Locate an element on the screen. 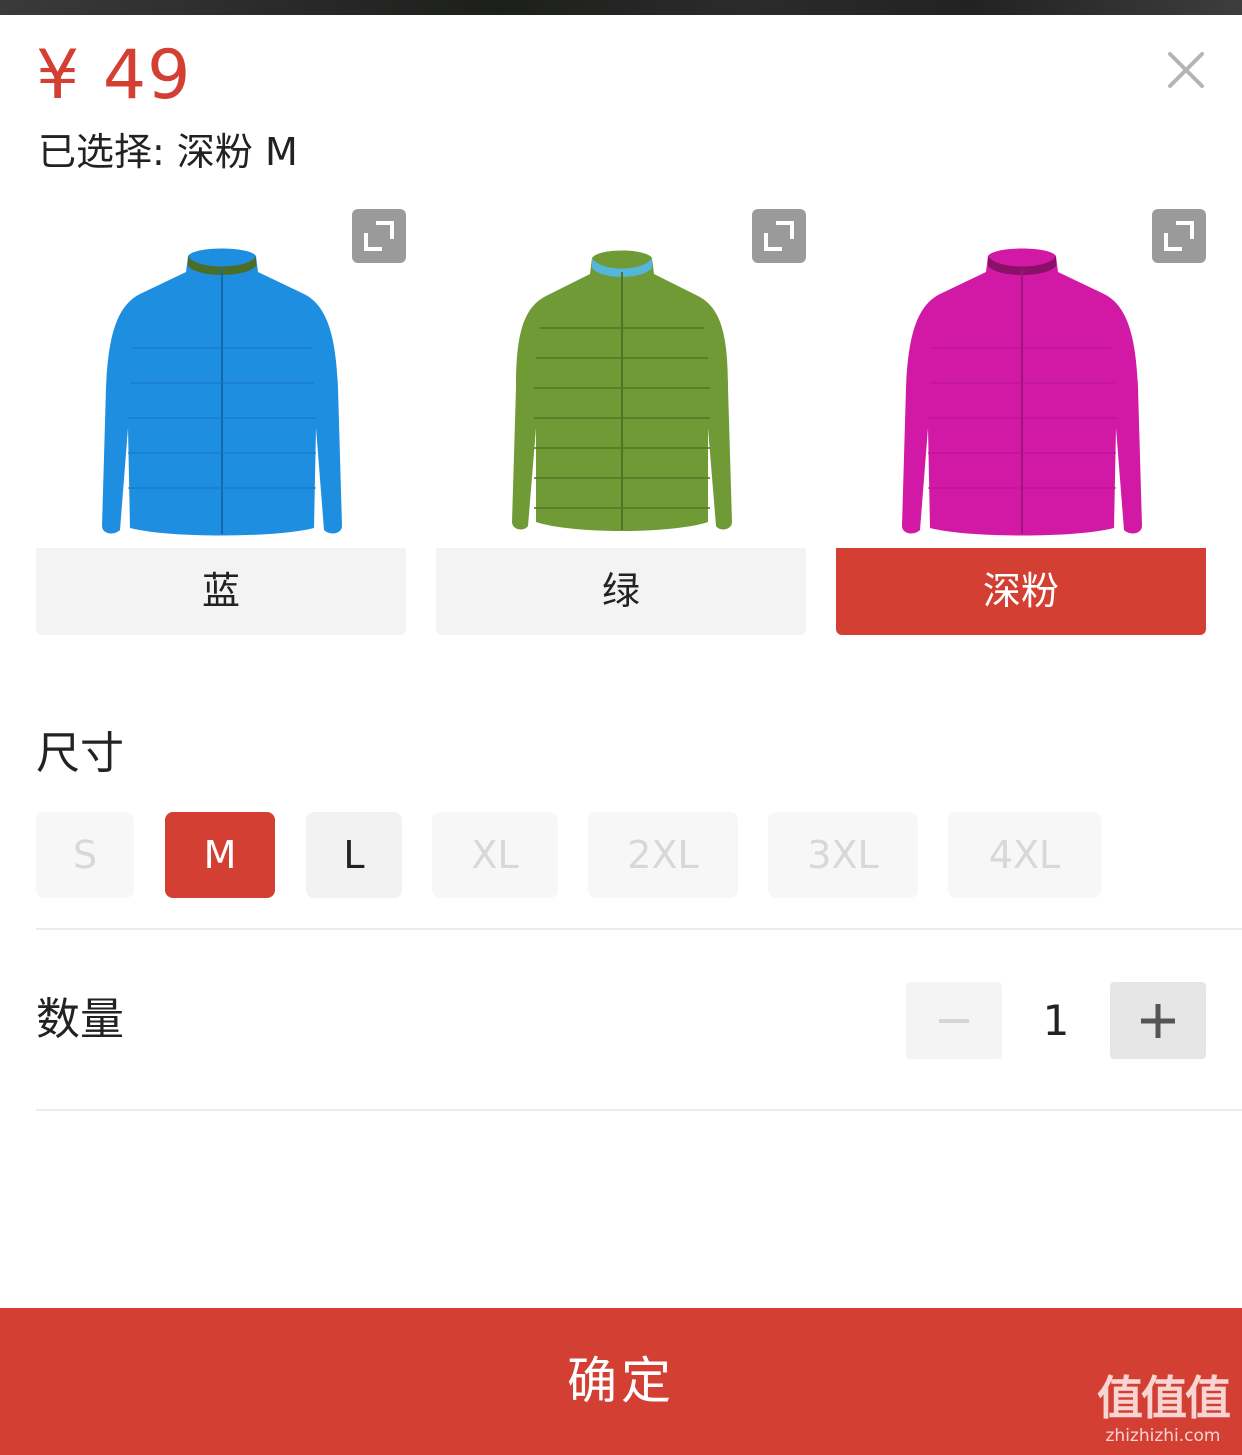 This screenshot has height=1455, width=1242. size-option-2xl: 2XL is located at coordinates (663, 855).